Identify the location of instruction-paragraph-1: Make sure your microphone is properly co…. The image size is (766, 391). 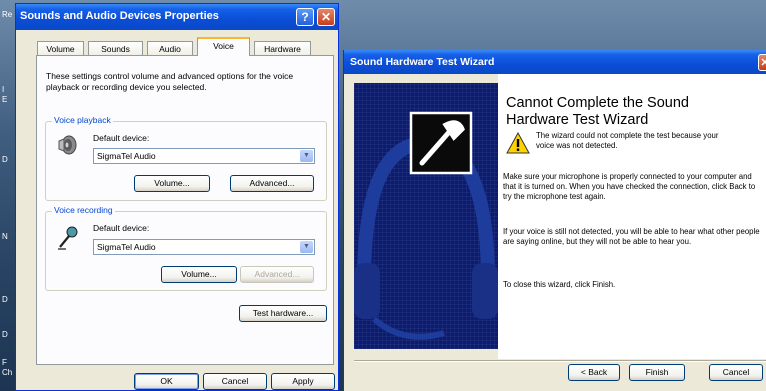
(629, 186).